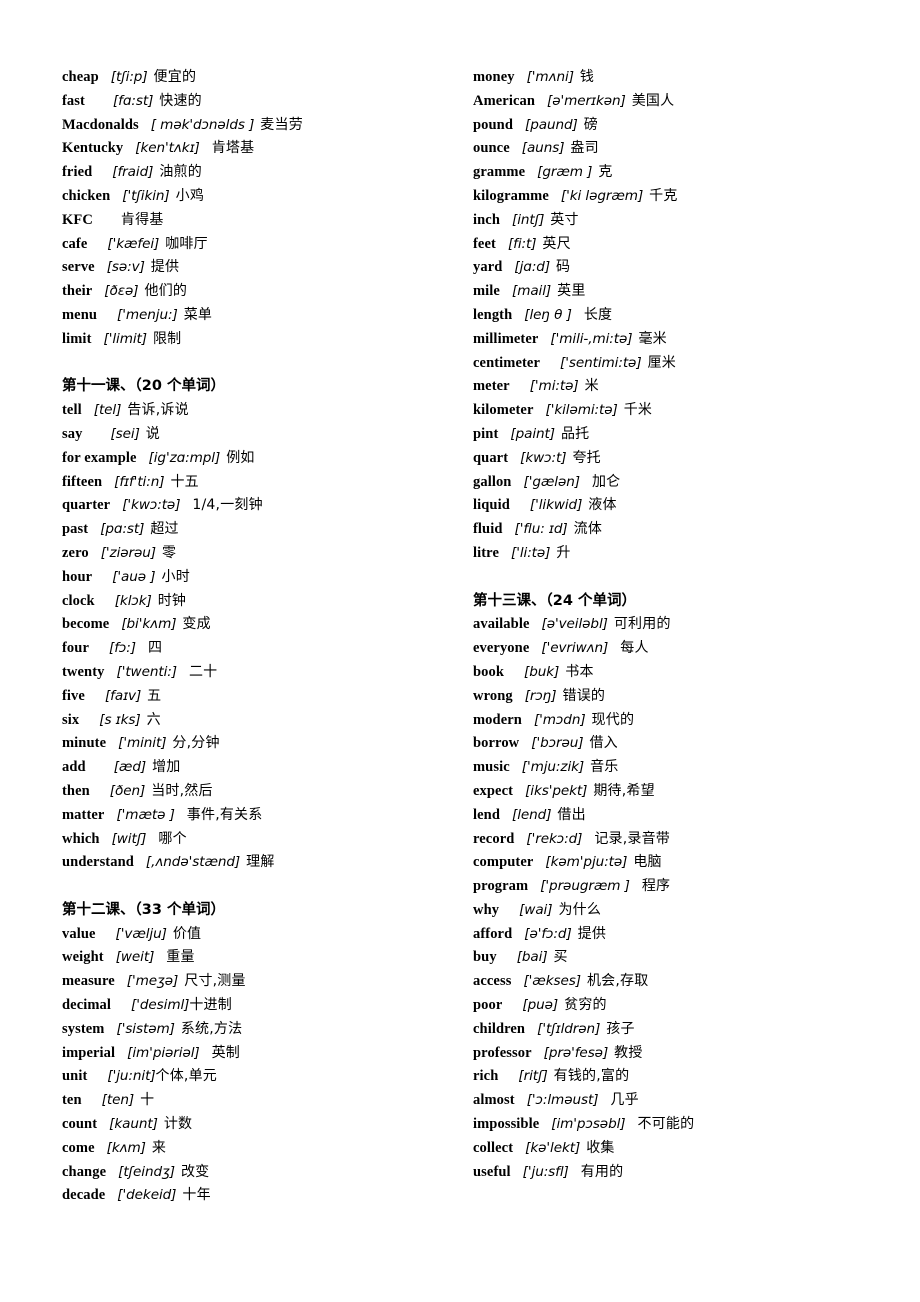 This screenshot has width=920, height=1302. Describe the element at coordinates (671, 506) in the screenshot. I see `vocabulary-entry: liquid ['likwid] 液体` at that location.